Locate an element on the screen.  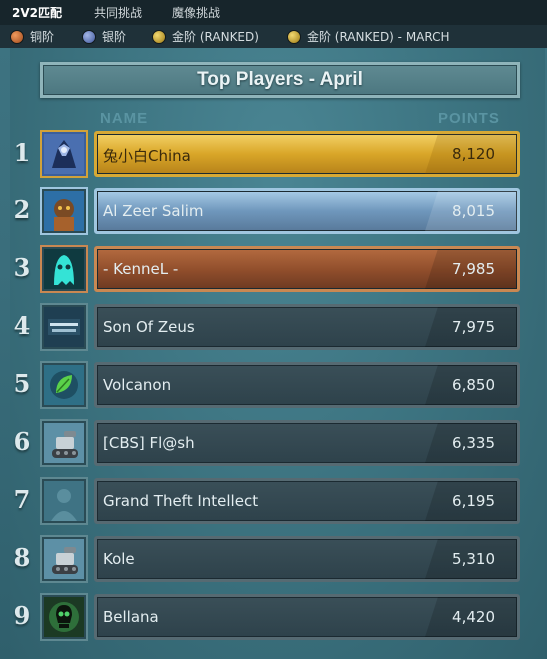
player-bar: Kole 5,310 is located at coordinates (307, 559).